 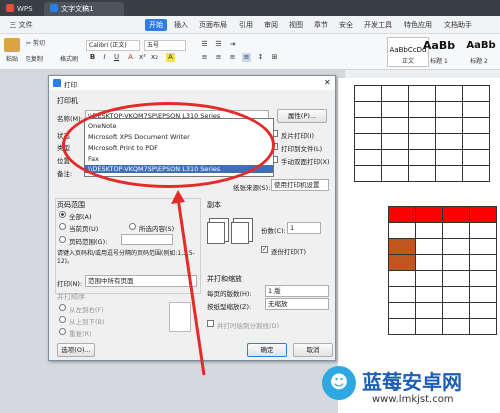 What do you see at coordinates (246, 25) in the screenshot?
I see `menu-references: 引用` at bounding box center [246, 25].